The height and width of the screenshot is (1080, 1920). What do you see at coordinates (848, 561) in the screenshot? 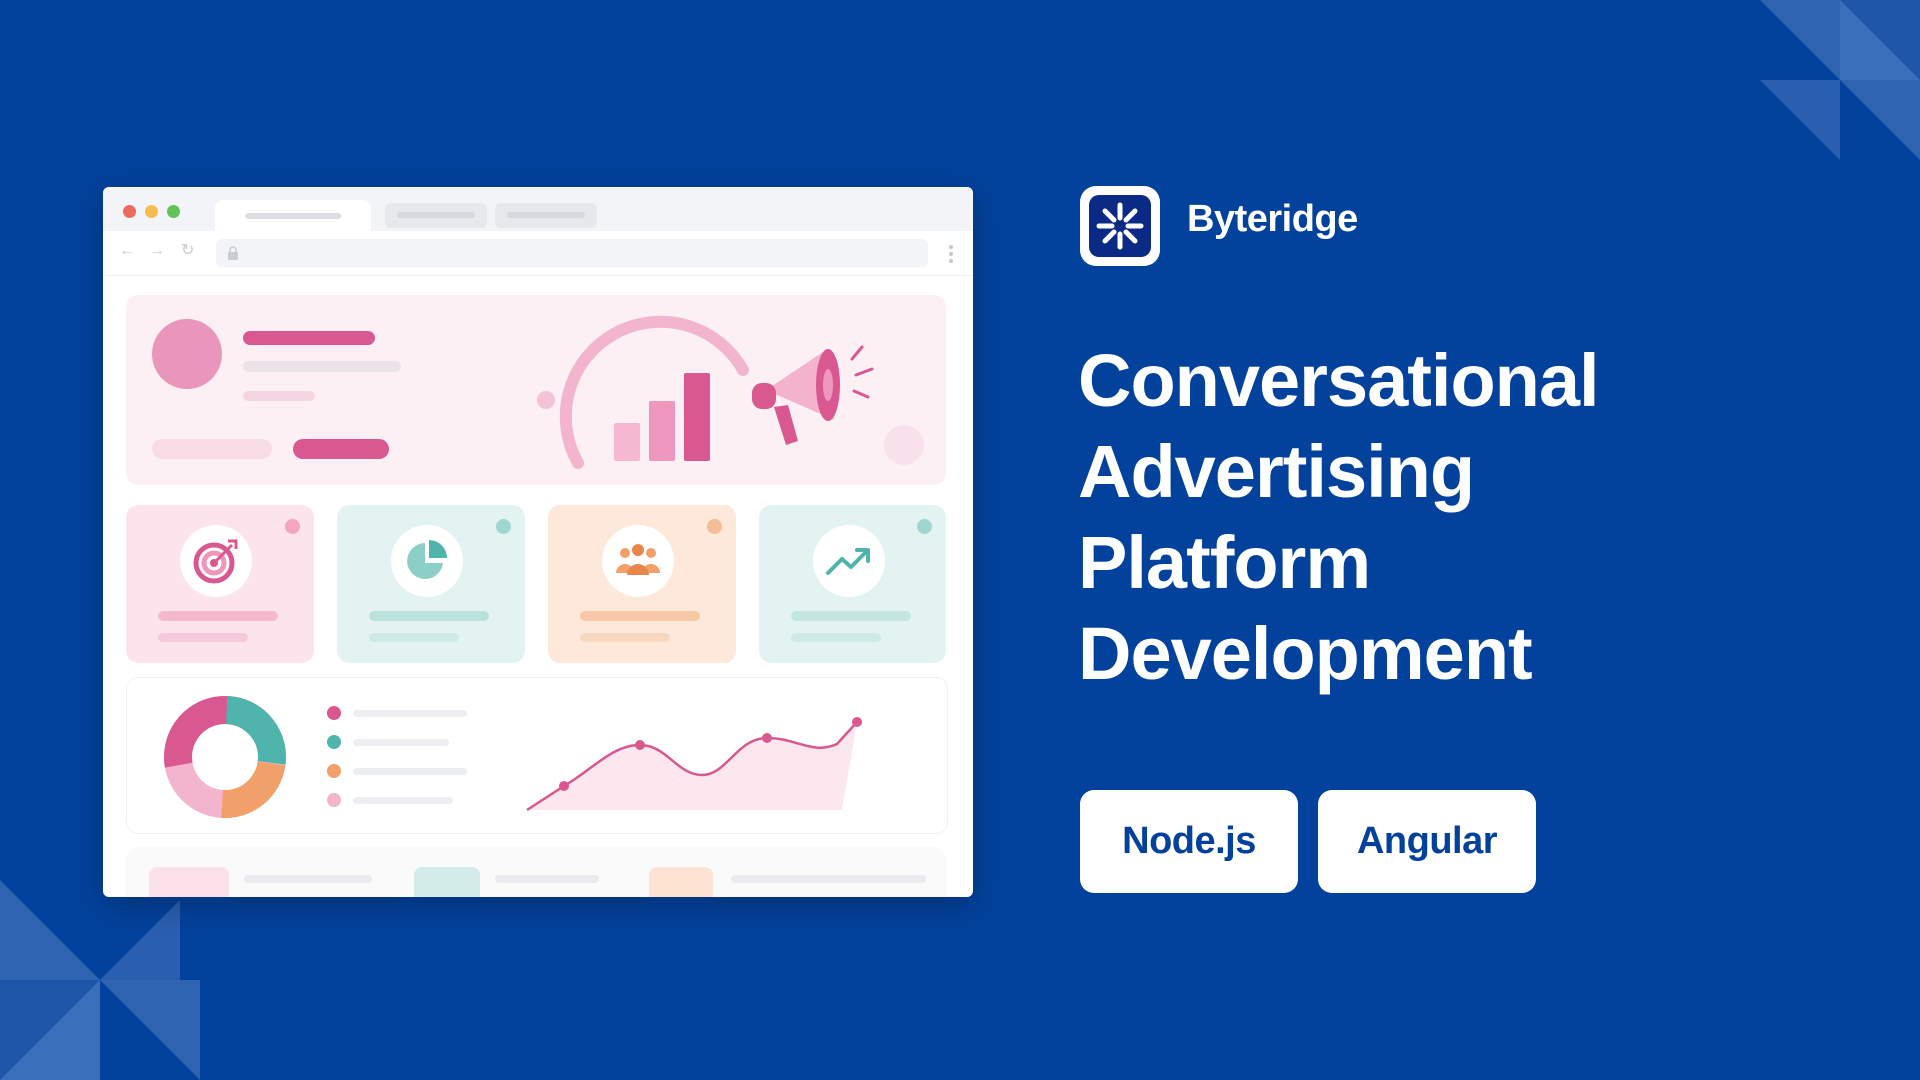
I see `trend-up-icon` at bounding box center [848, 561].